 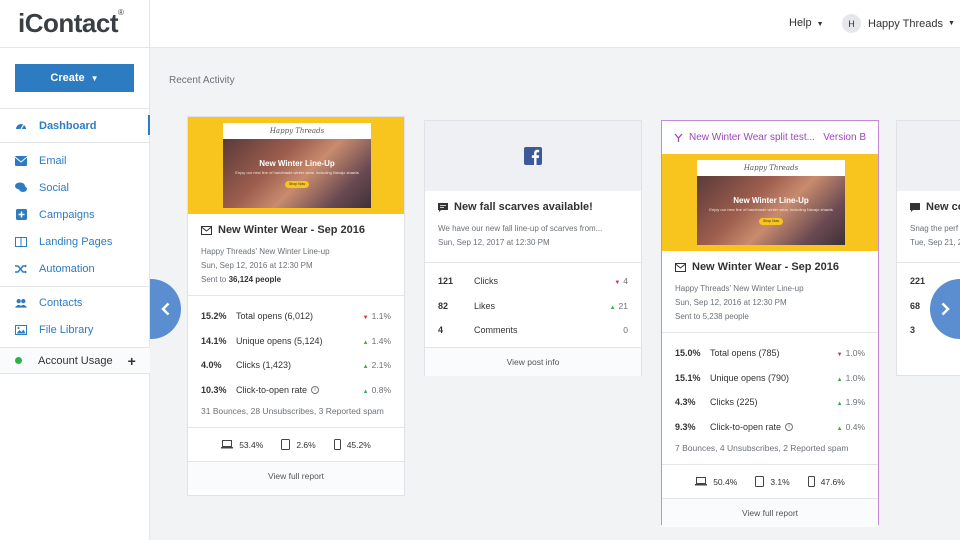 I want to click on icontact-logo: iContact®, so click(x=71, y=23).